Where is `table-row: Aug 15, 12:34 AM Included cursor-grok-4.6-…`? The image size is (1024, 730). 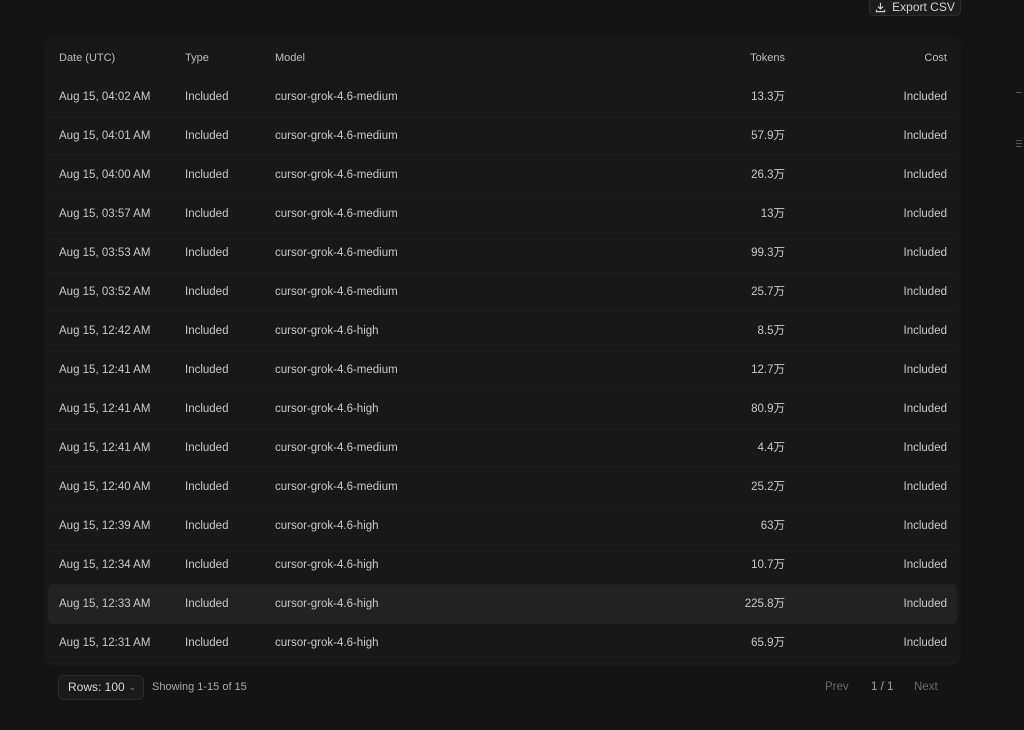 table-row: Aug 15, 12:34 AM Included cursor-grok-4.6-… is located at coordinates (502, 565).